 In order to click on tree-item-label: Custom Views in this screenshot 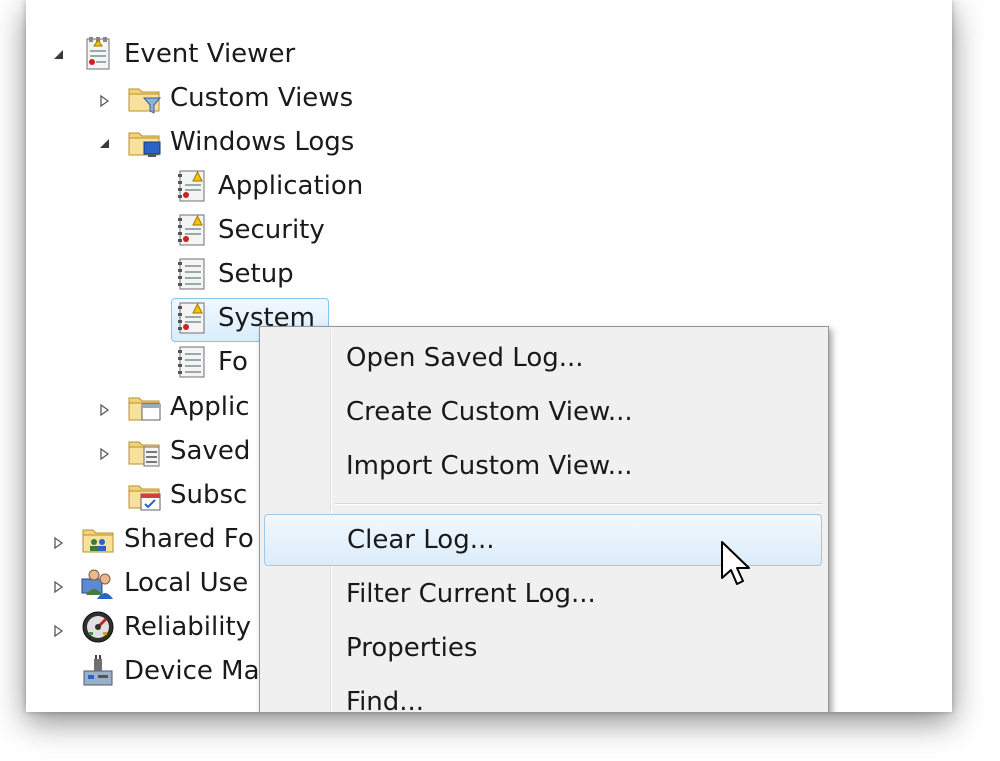, I will do `click(262, 98)`.